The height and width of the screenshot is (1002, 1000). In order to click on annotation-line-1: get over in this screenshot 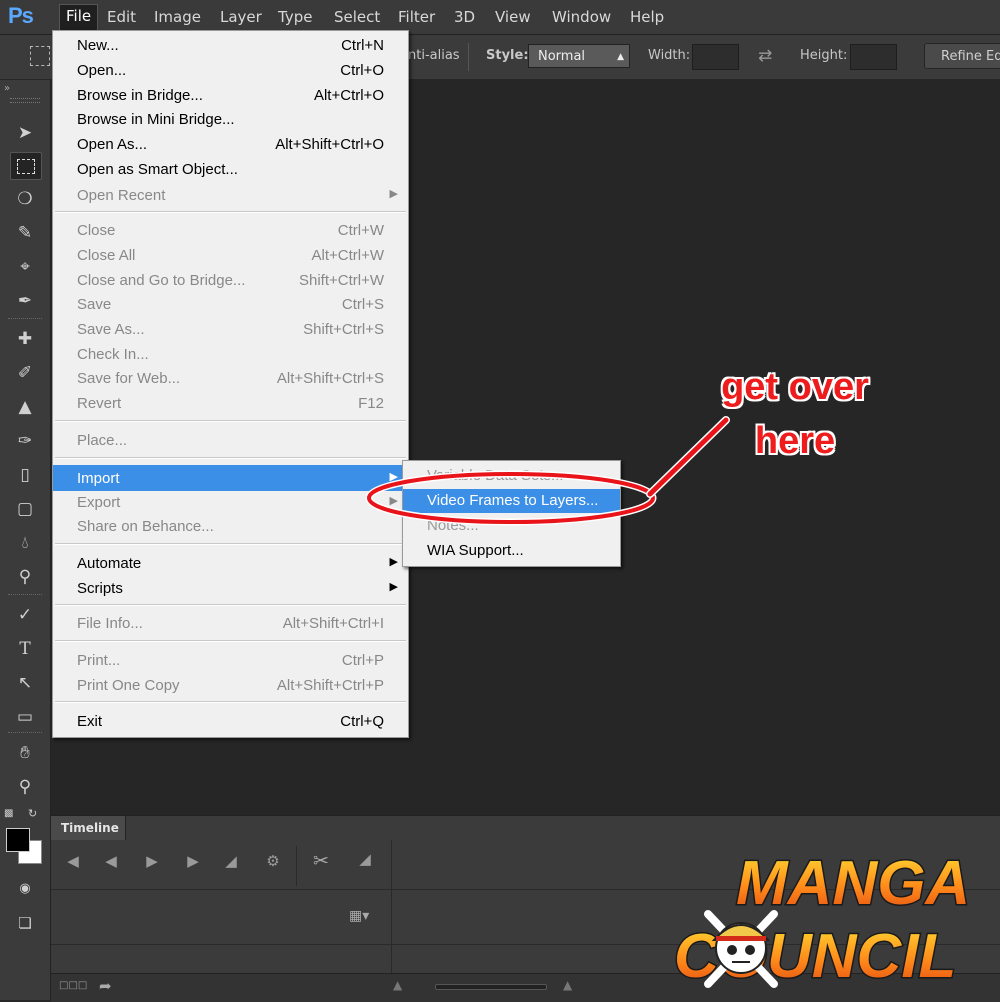, I will do `click(795, 387)`.